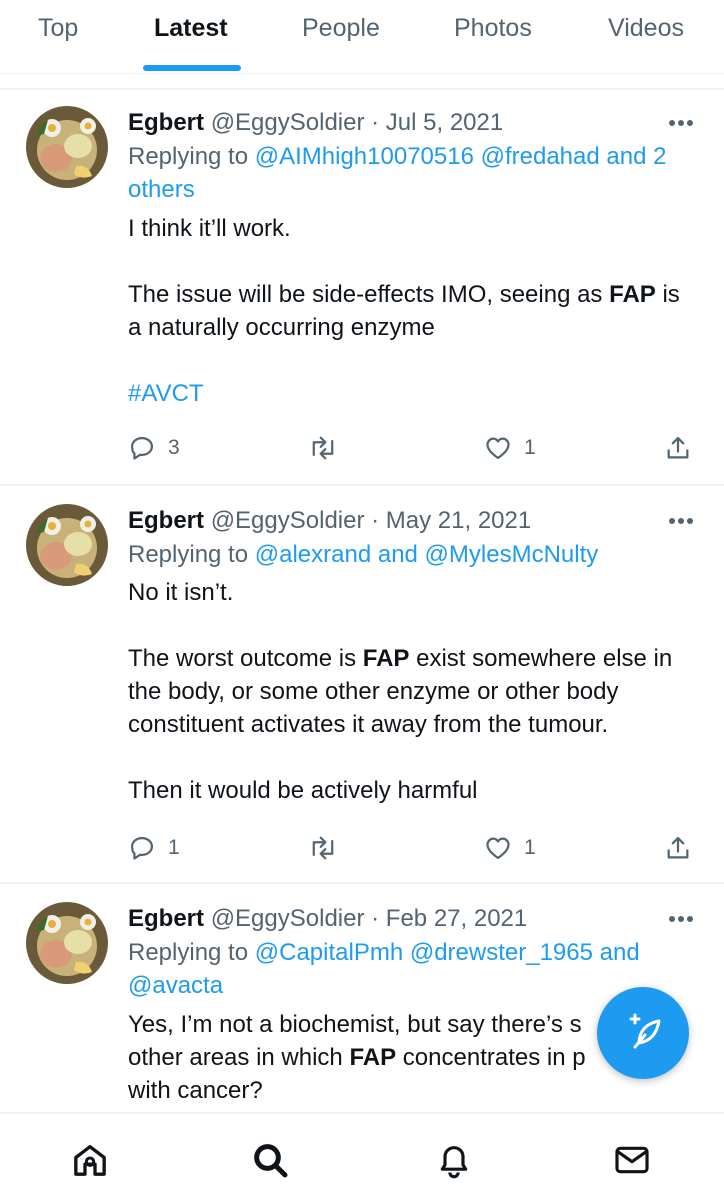  I want to click on author-handle-date: @EggySoldier · Jul 5, 2021, so click(357, 122).